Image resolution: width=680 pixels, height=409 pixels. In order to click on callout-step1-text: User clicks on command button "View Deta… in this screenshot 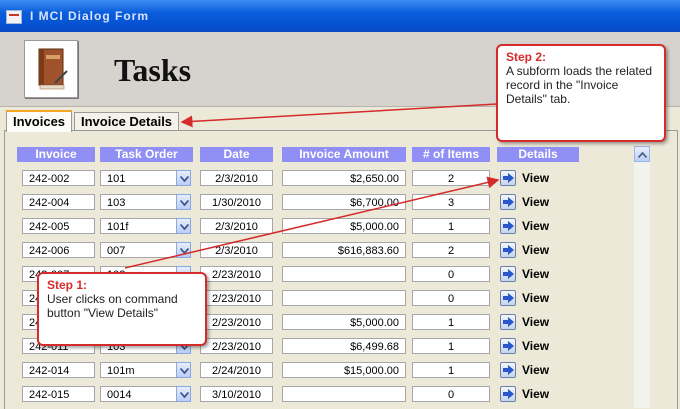, I will do `click(112, 306)`.